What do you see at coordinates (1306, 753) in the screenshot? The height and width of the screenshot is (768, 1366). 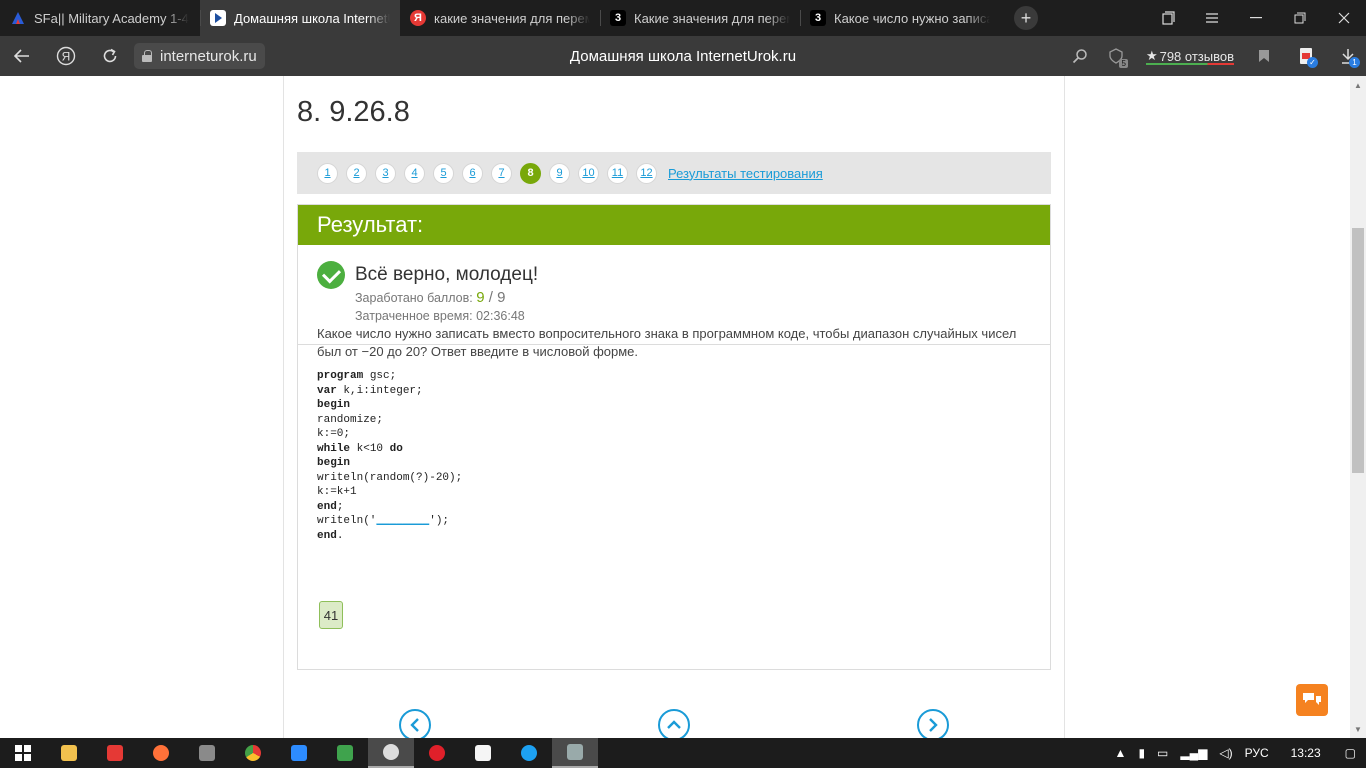 I see `clock: 13:23` at bounding box center [1306, 753].